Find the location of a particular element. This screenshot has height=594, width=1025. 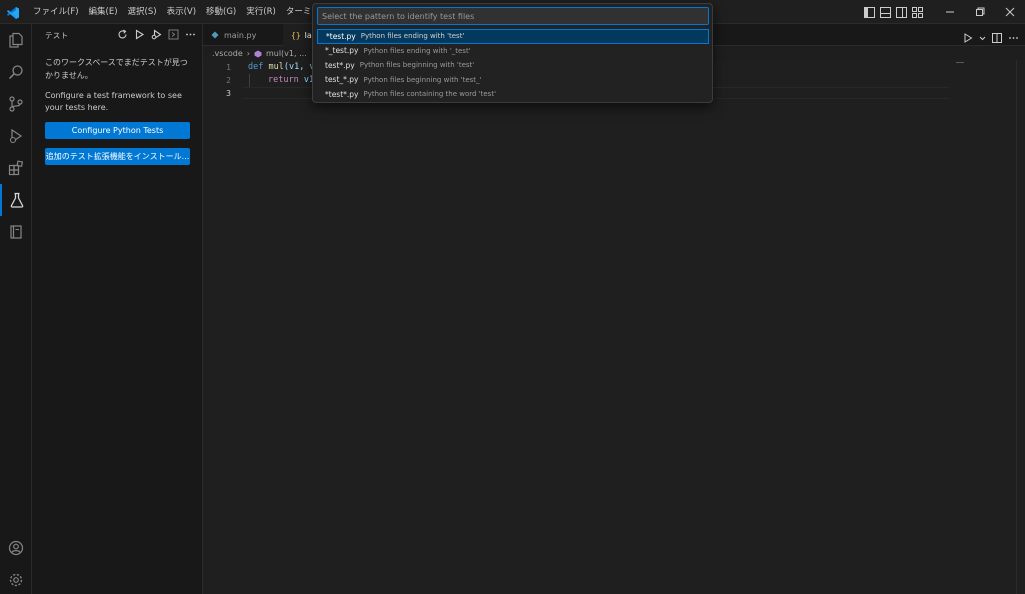

tab-launch-json: {} la is located at coordinates (298, 35).